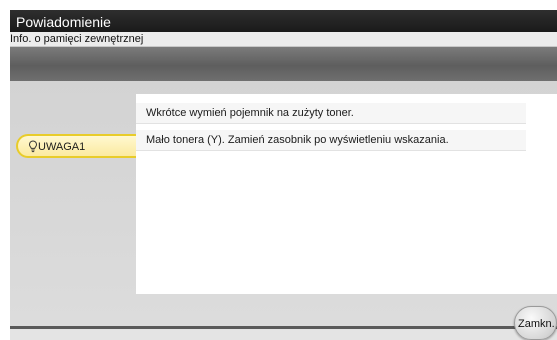  Describe the element at coordinates (62, 147) in the screenshot. I see `warning-tab-label: UWAGA1` at that location.